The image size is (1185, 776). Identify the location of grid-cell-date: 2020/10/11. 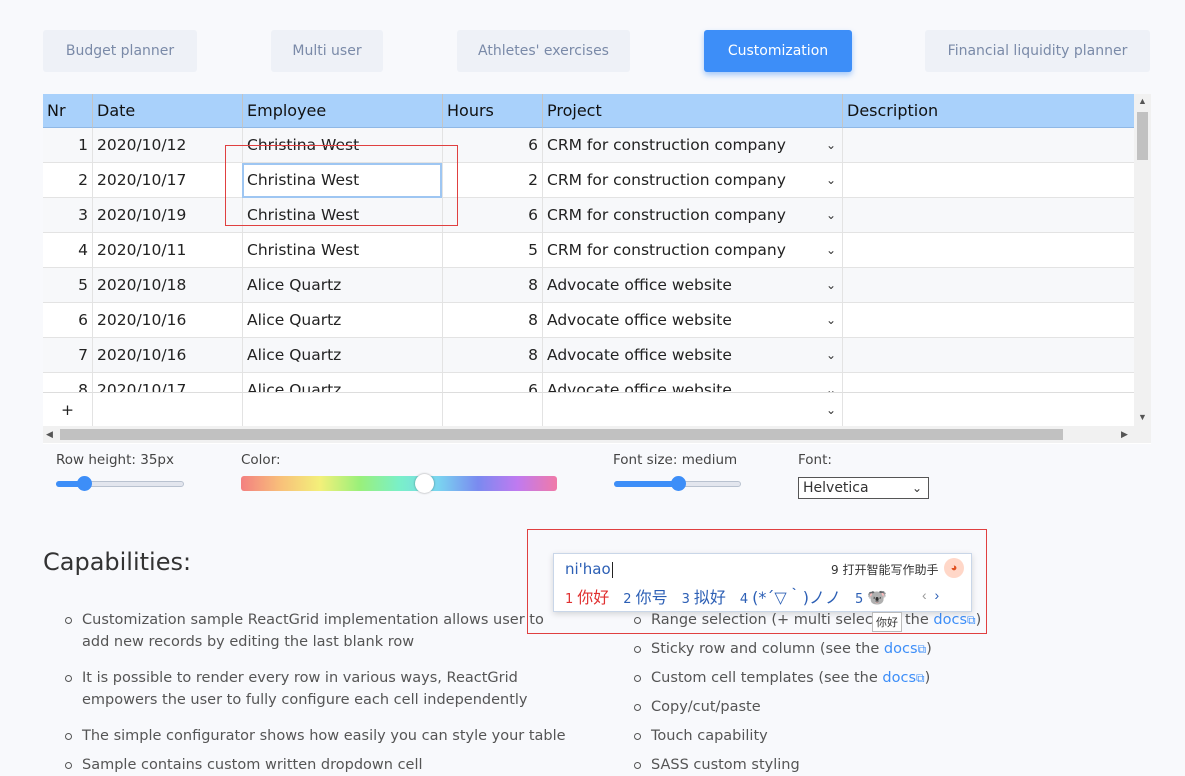
(168, 250).